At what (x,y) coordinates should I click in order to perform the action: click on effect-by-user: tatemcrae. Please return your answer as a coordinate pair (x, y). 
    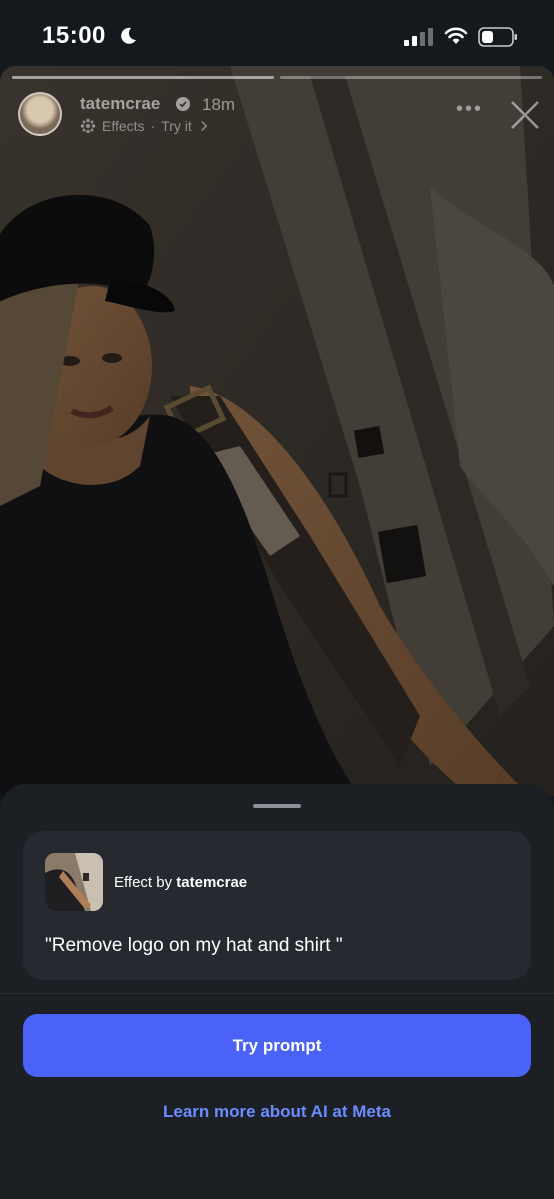
    Looking at the image, I should click on (211, 882).